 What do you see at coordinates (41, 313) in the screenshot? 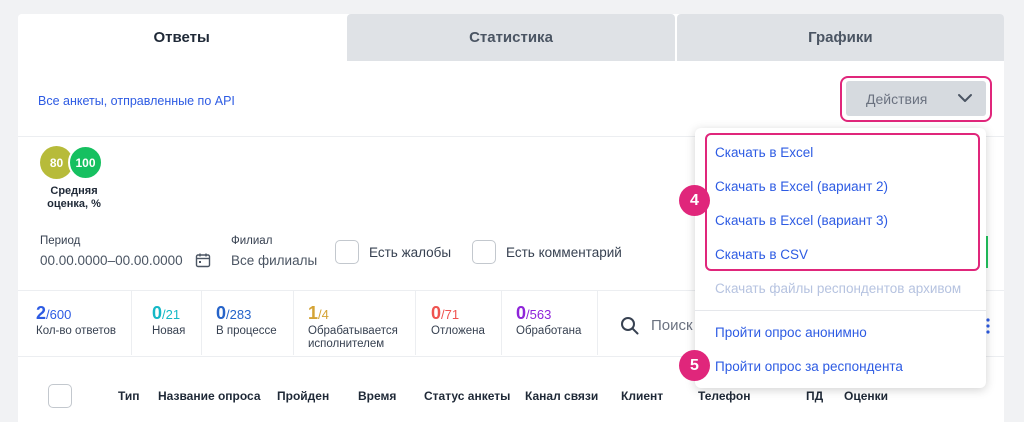
I see `stat-total-count: 2` at bounding box center [41, 313].